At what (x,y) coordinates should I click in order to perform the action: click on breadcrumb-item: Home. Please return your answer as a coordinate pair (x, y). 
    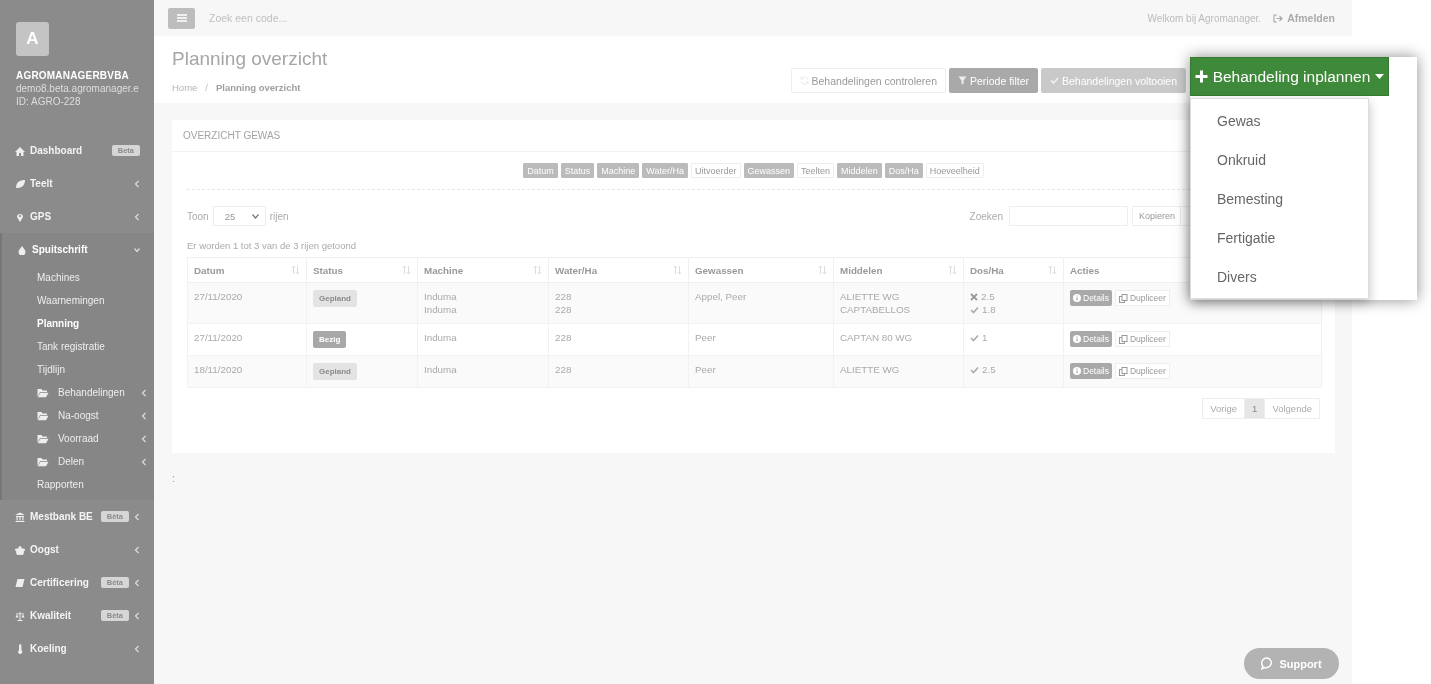
    Looking at the image, I should click on (185, 87).